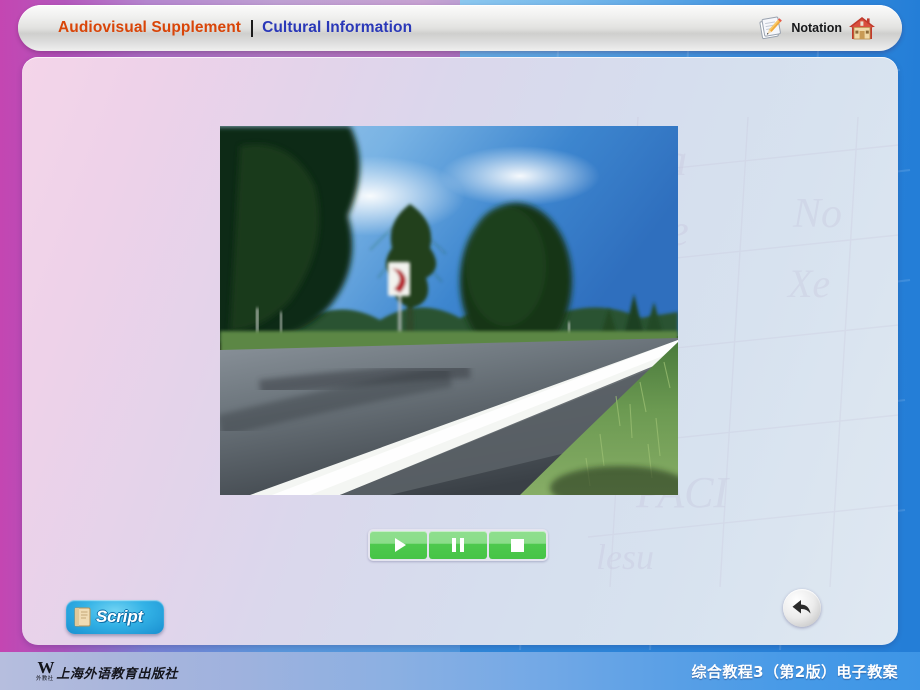  I want to click on script-button: Script, so click(115, 617).